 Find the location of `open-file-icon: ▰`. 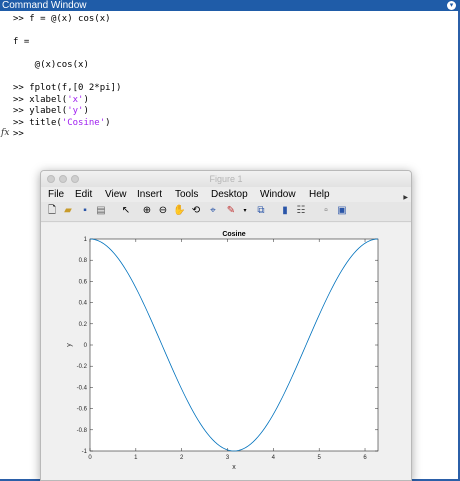

open-file-icon: ▰ is located at coordinates (68, 211).